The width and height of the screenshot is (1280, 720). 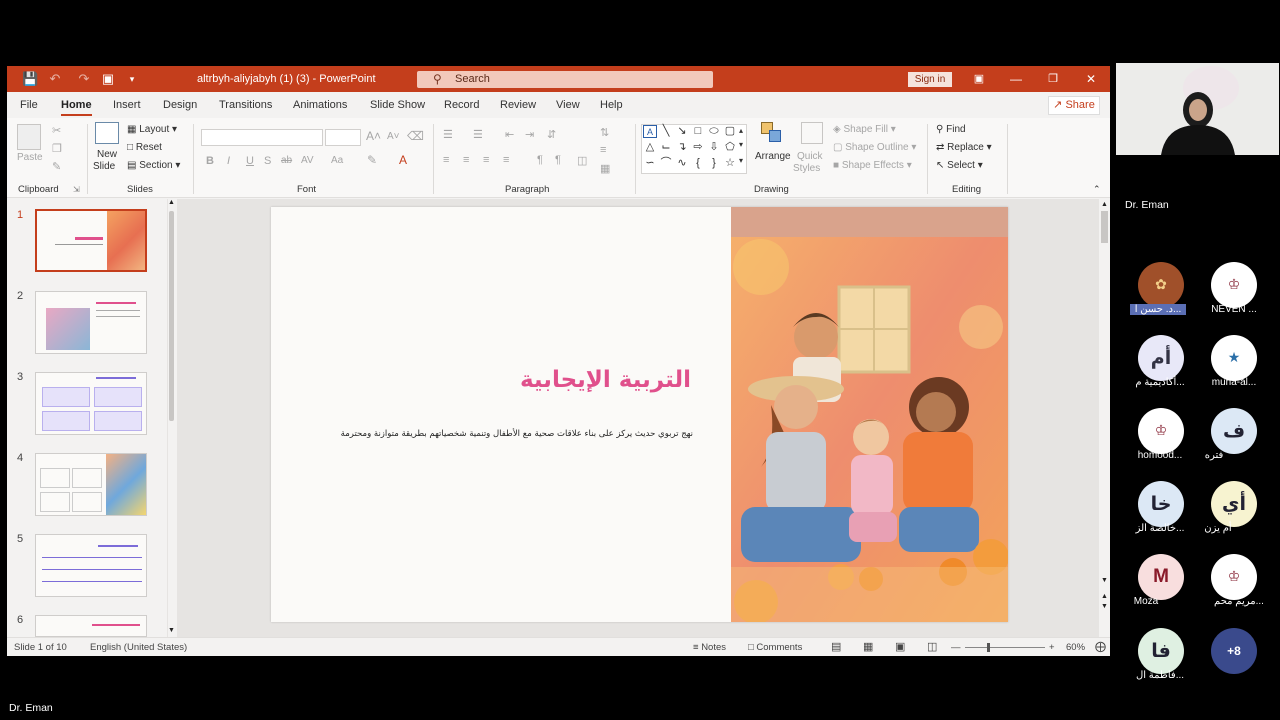 I want to click on tab-review: Review, so click(x=518, y=105).